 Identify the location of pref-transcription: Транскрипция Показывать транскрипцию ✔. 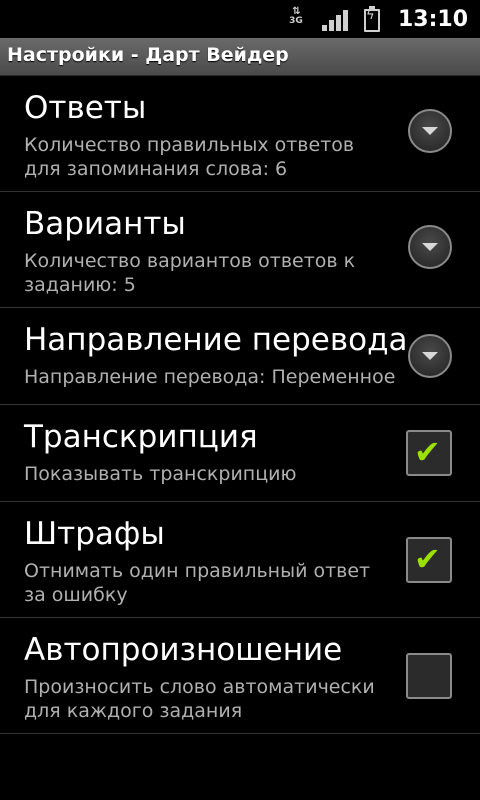
(240, 453).